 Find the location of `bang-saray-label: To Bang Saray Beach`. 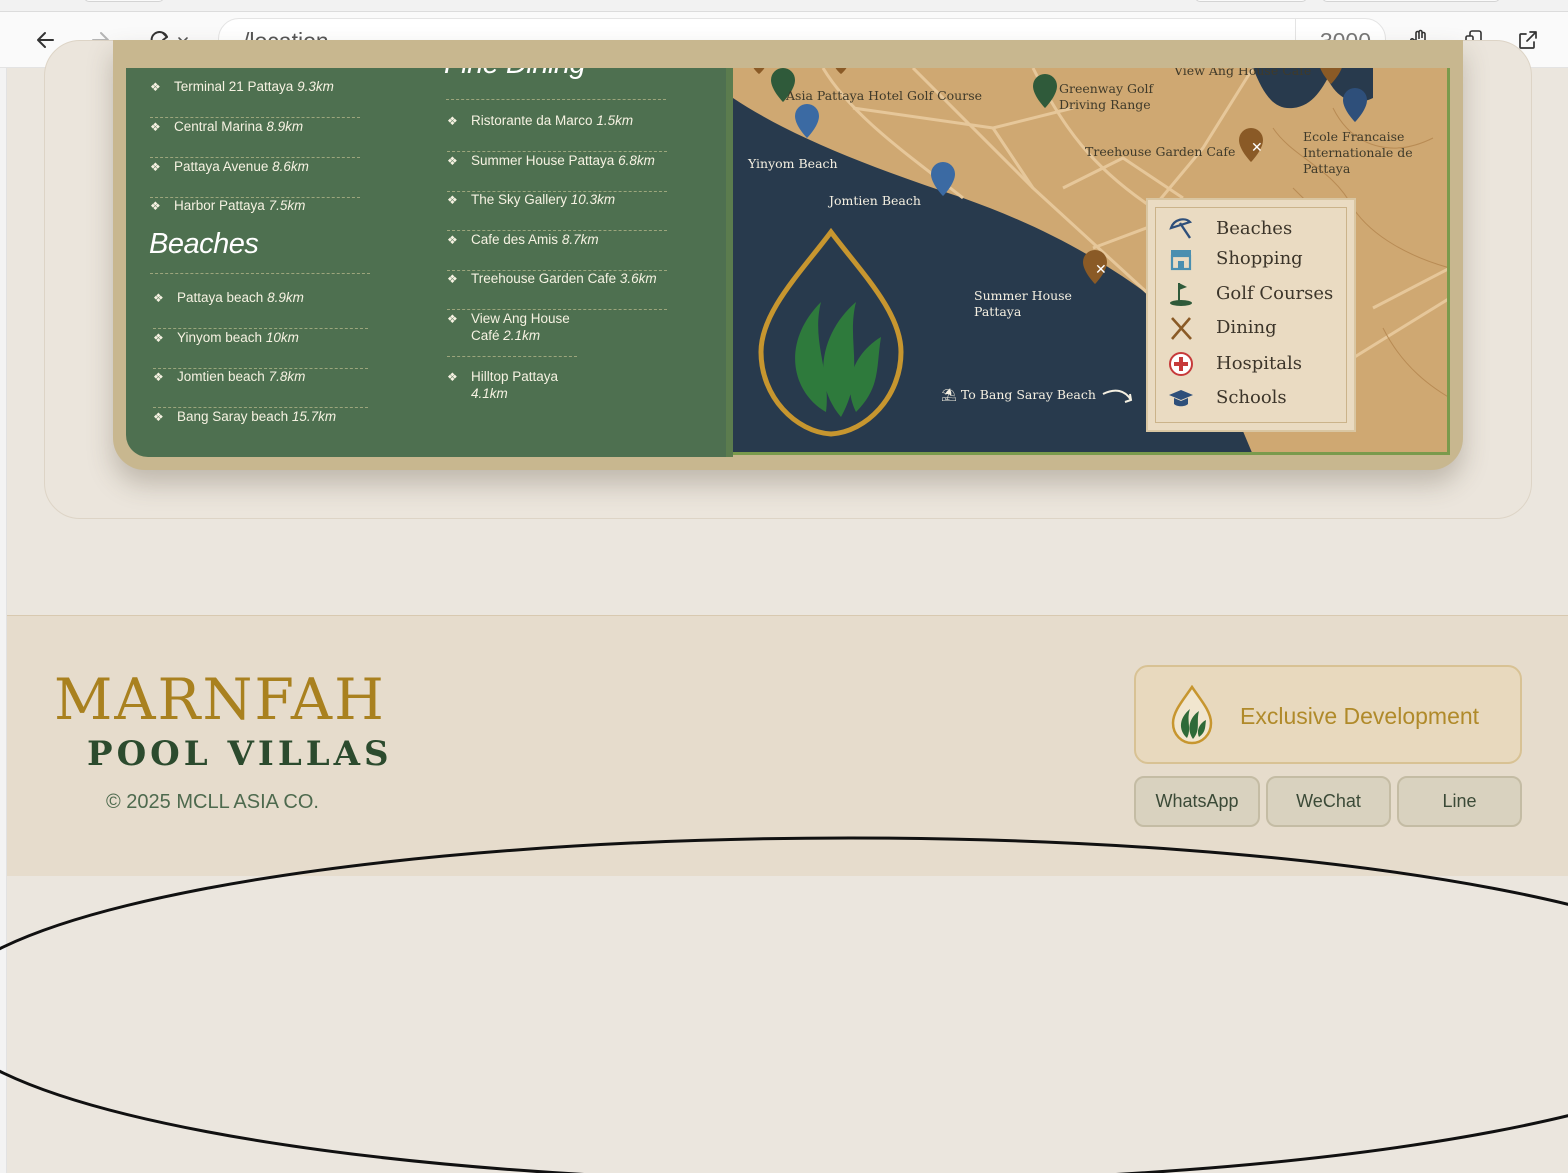

bang-saray-label: To Bang Saray Beach is located at coordinates (1028, 394).